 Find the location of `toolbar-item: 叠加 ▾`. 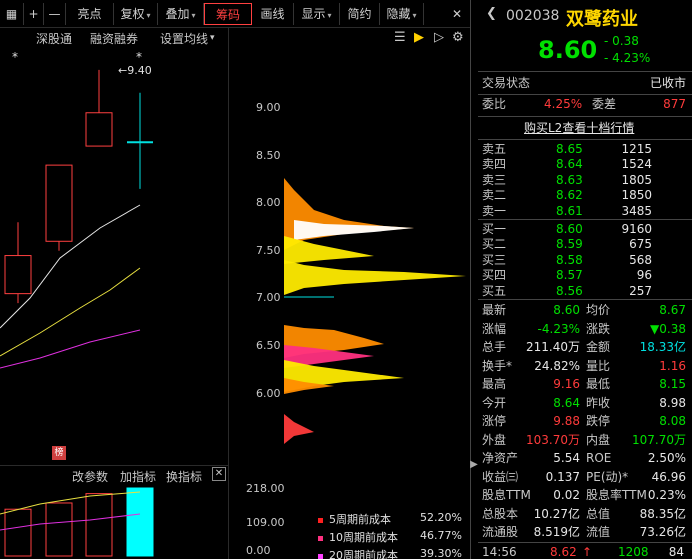

toolbar-item: 叠加 ▾ is located at coordinates (181, 14).